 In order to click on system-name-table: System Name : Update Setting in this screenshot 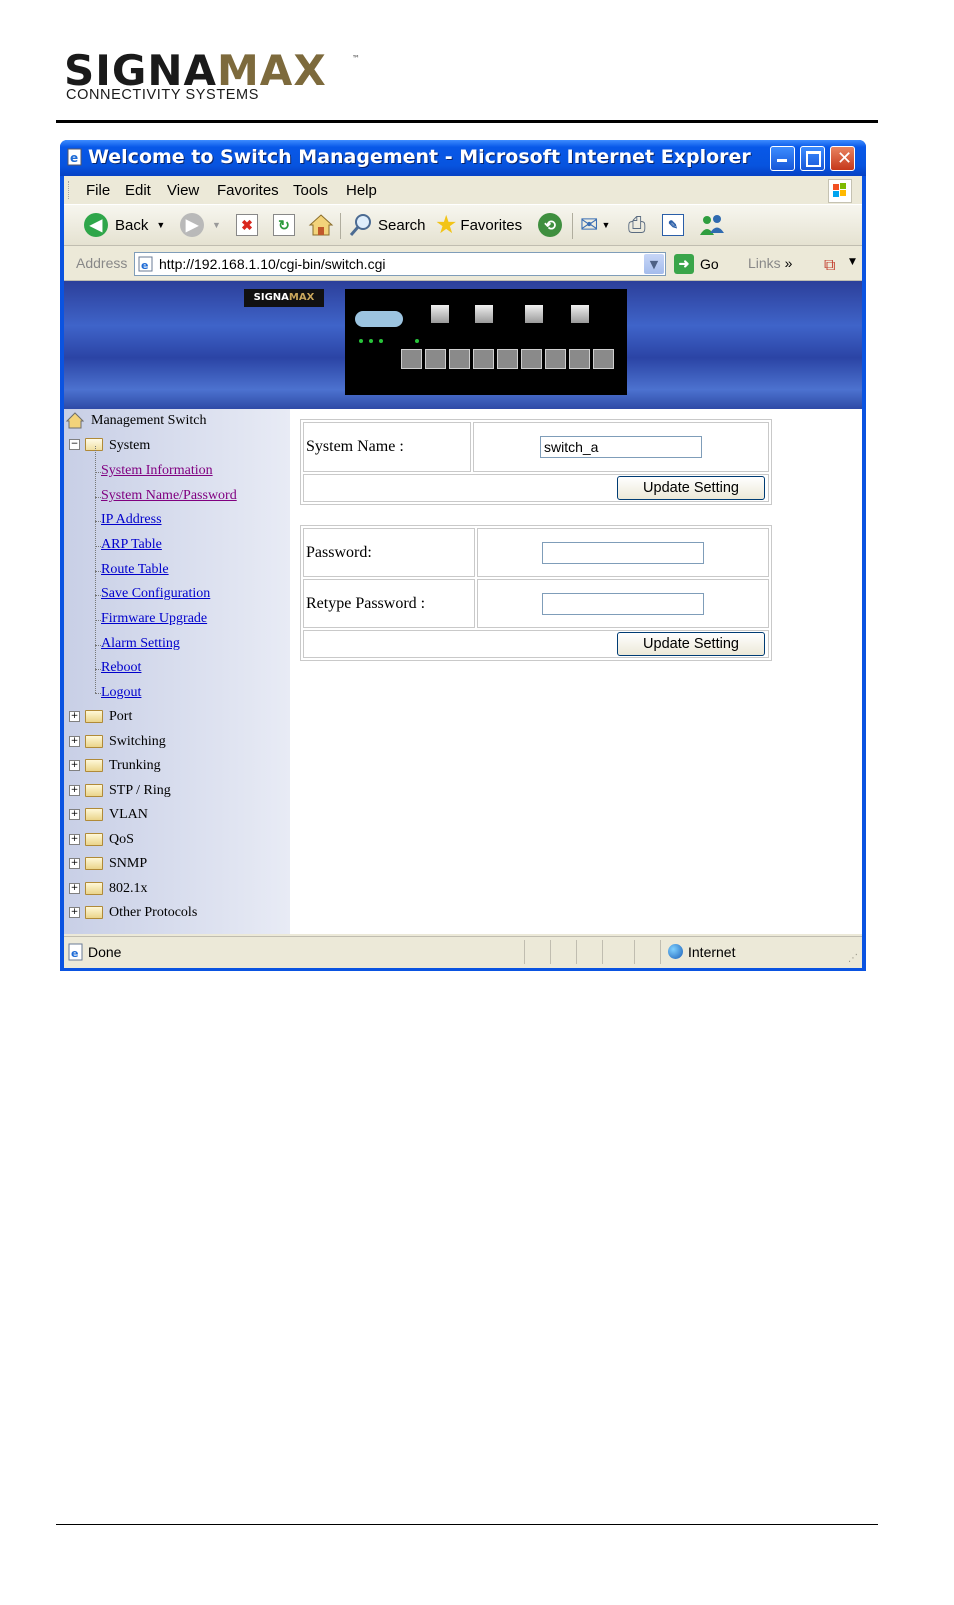, I will do `click(536, 462)`.